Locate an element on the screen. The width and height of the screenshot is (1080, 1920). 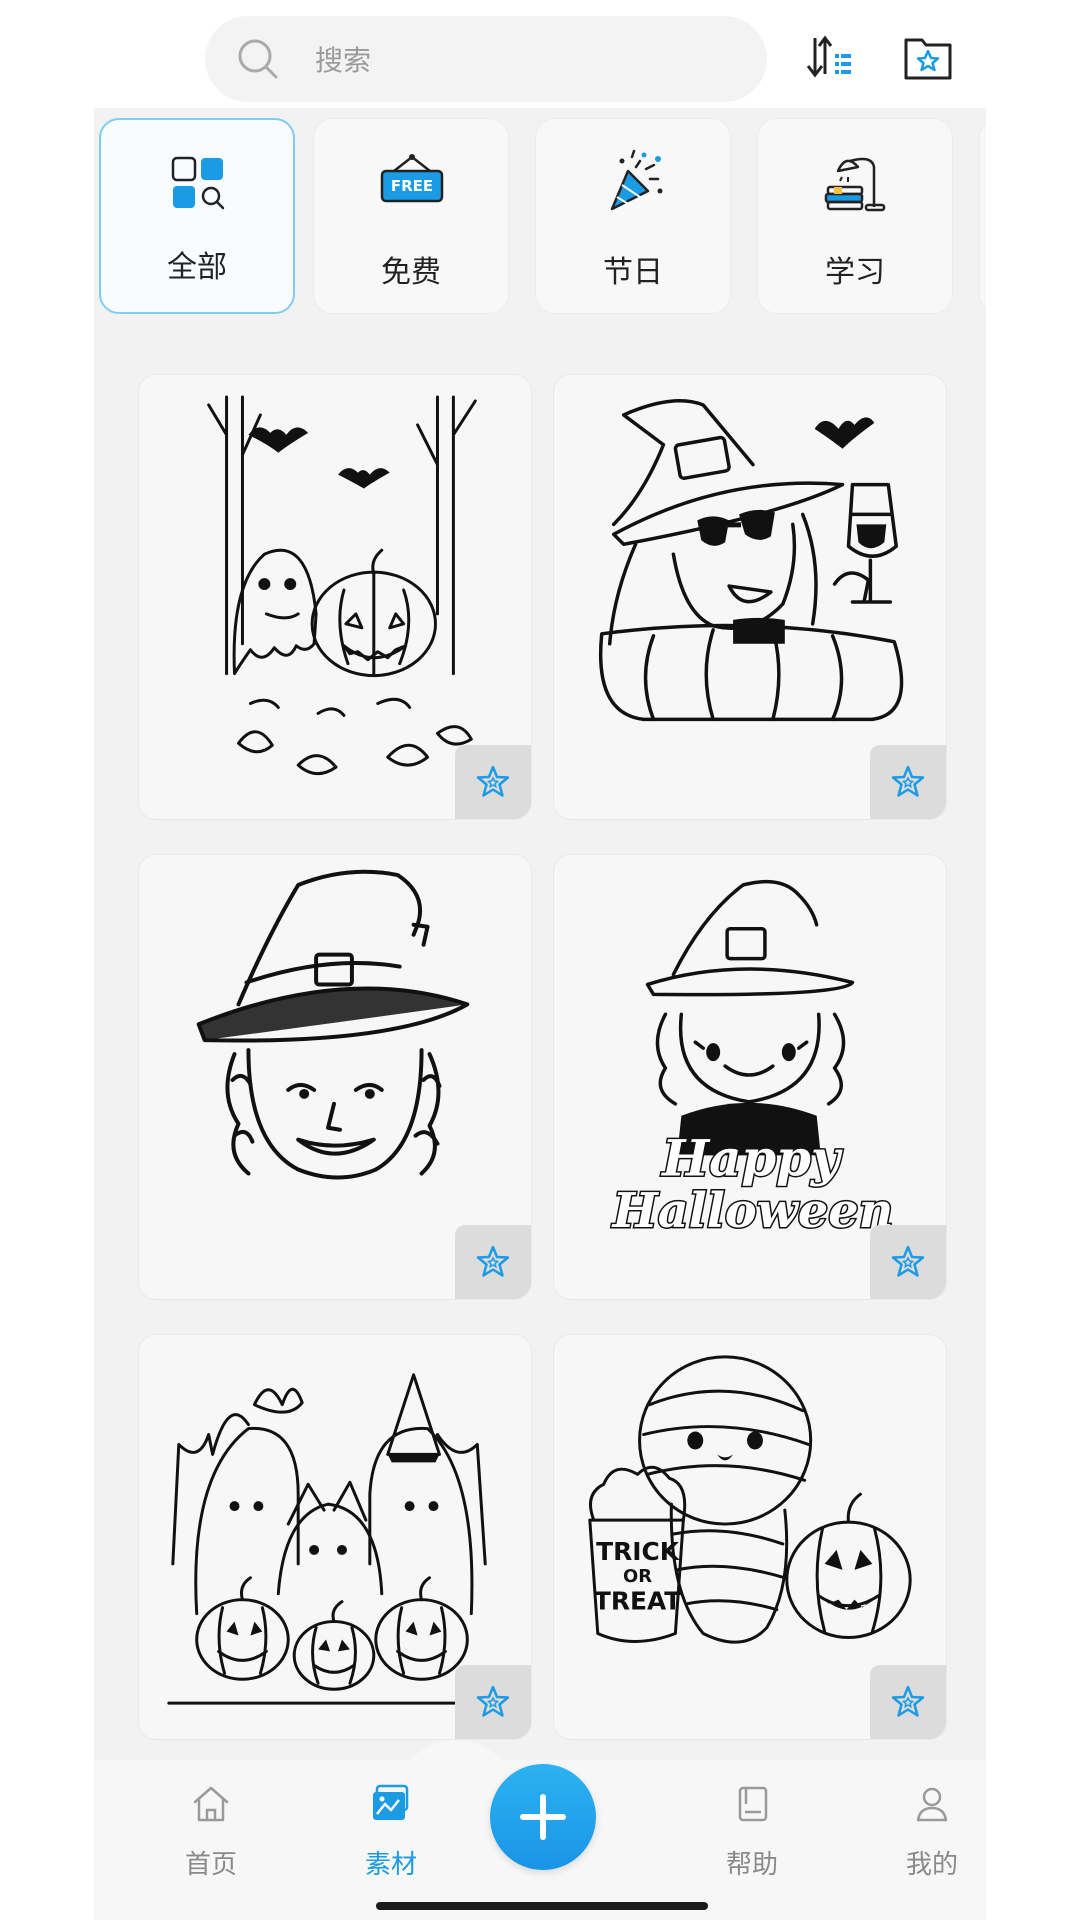
halloween-text: Halloween is located at coordinates (752, 1211).